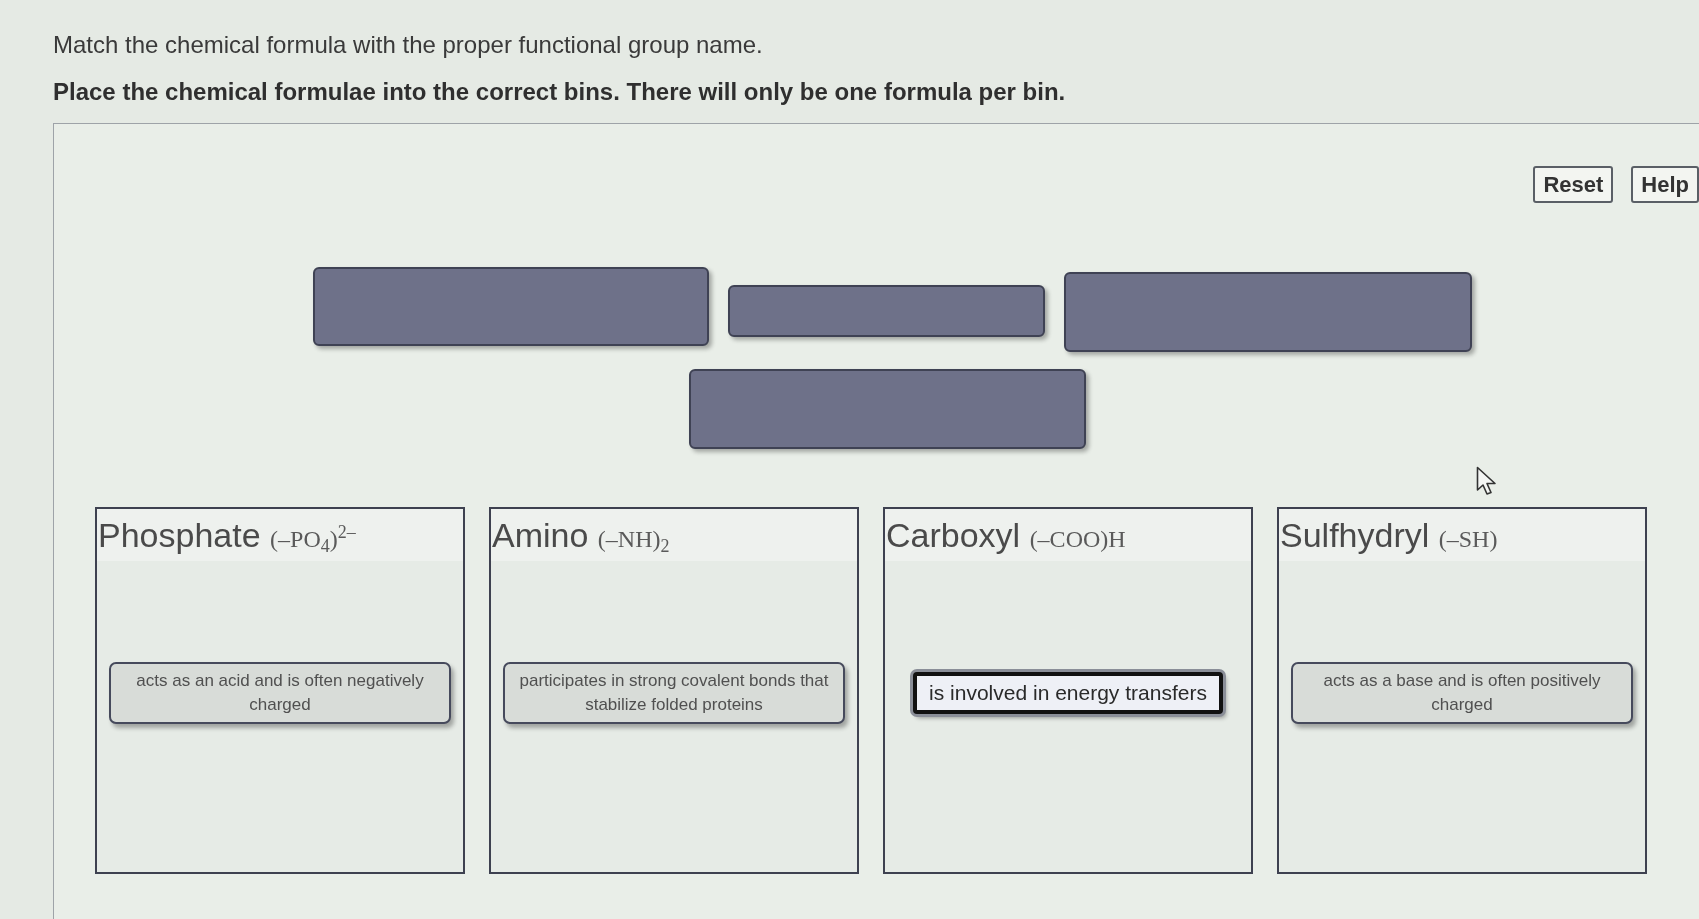 The width and height of the screenshot is (1699, 919). What do you see at coordinates (1068, 535) in the screenshot?
I see `bin-heading: Carboxyl (–COO)H` at bounding box center [1068, 535].